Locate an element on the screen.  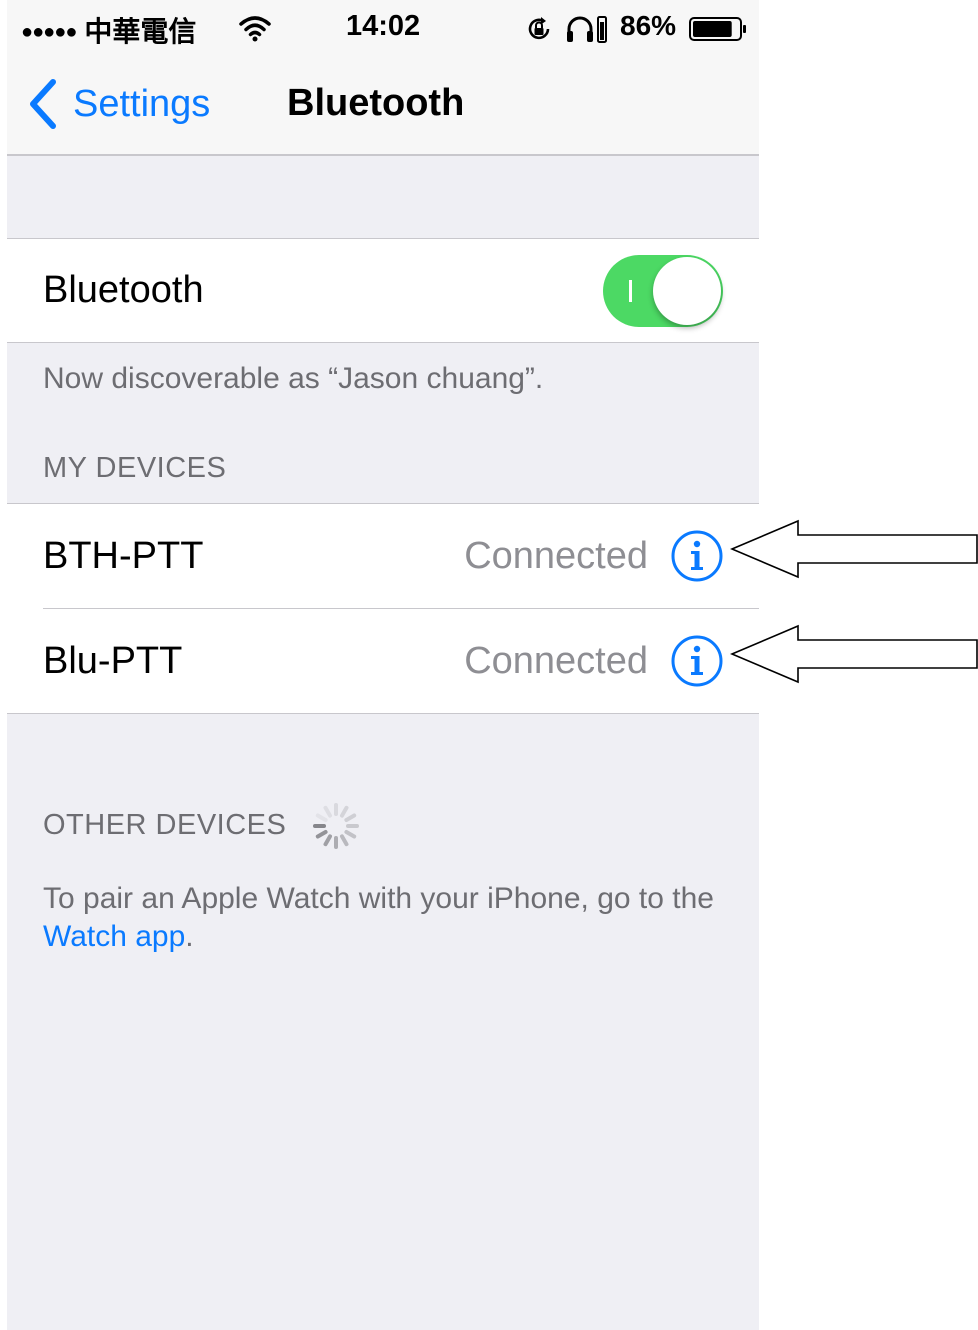
other-devices-header: OTHER DEVICES is located at coordinates (165, 825).